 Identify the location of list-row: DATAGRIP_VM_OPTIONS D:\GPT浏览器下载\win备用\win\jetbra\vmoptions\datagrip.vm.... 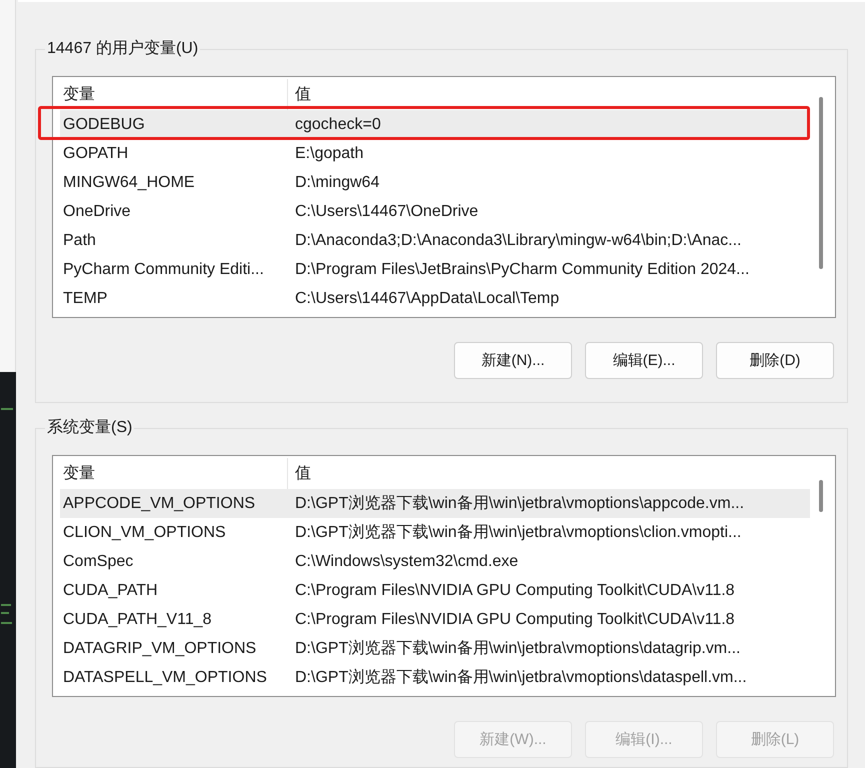
(435, 648).